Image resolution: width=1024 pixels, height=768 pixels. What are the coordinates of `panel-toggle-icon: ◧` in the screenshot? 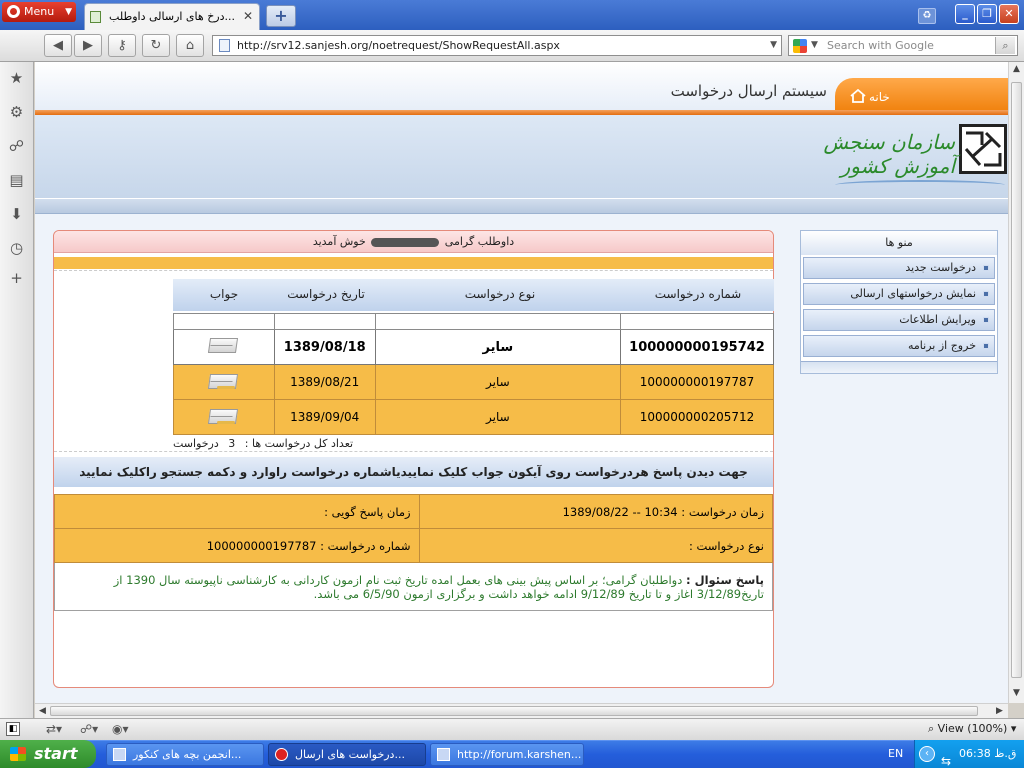 It's located at (13, 729).